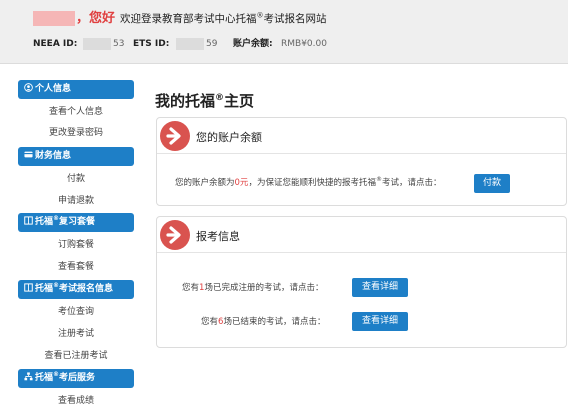  What do you see at coordinates (28, 376) in the screenshot?
I see `sitemap-icon` at bounding box center [28, 376].